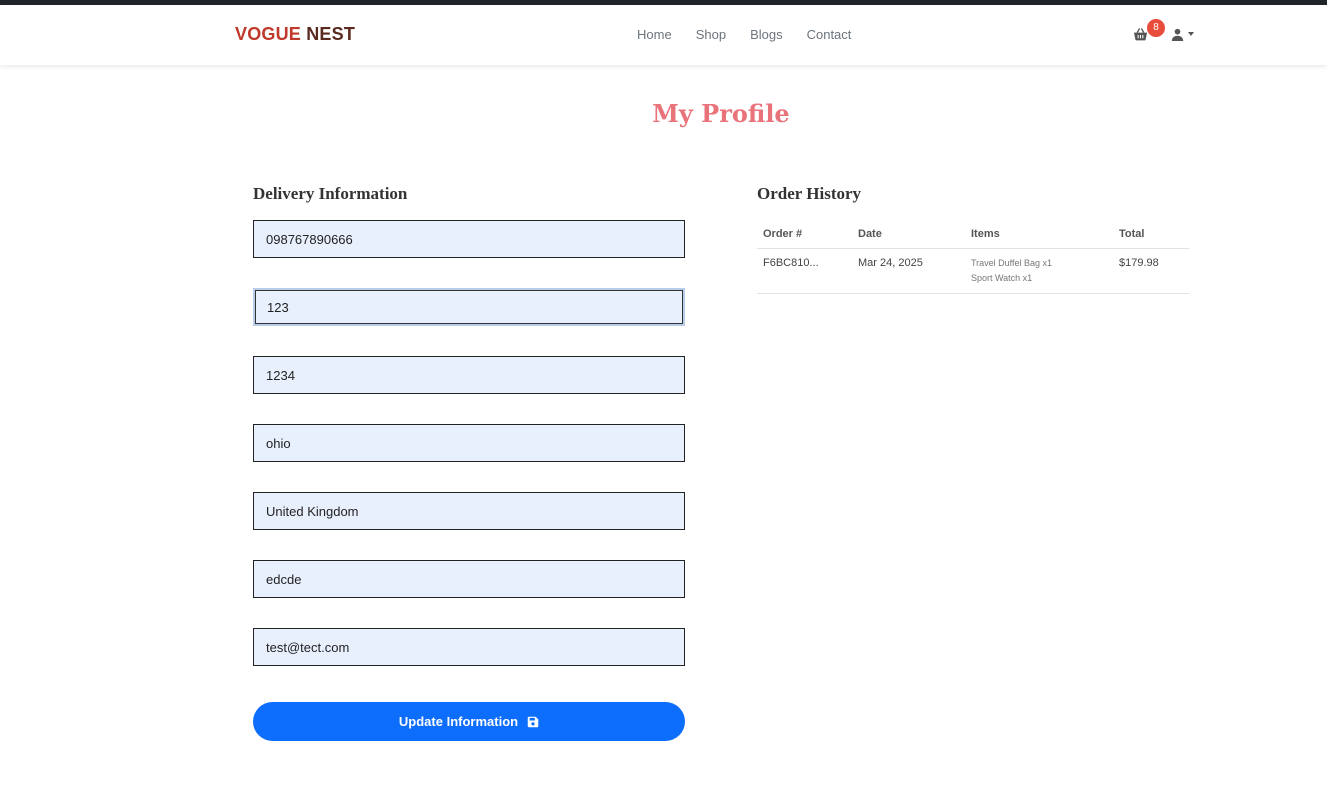  Describe the element at coordinates (331, 34) in the screenshot. I see `brand-part-2: NEST` at that location.